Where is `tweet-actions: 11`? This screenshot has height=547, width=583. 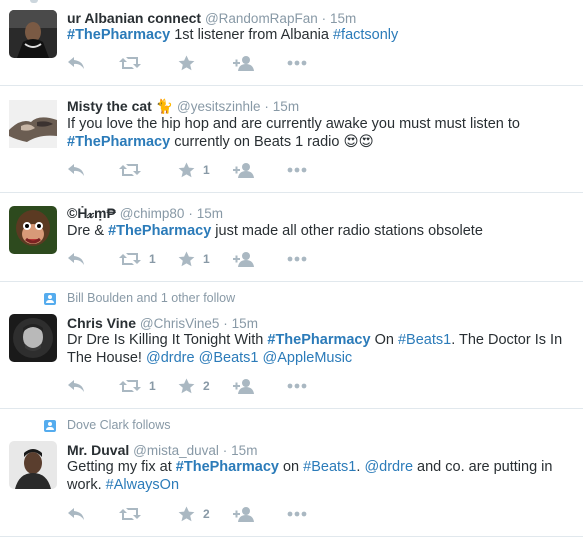
tweet-actions: 11 is located at coordinates (217, 259).